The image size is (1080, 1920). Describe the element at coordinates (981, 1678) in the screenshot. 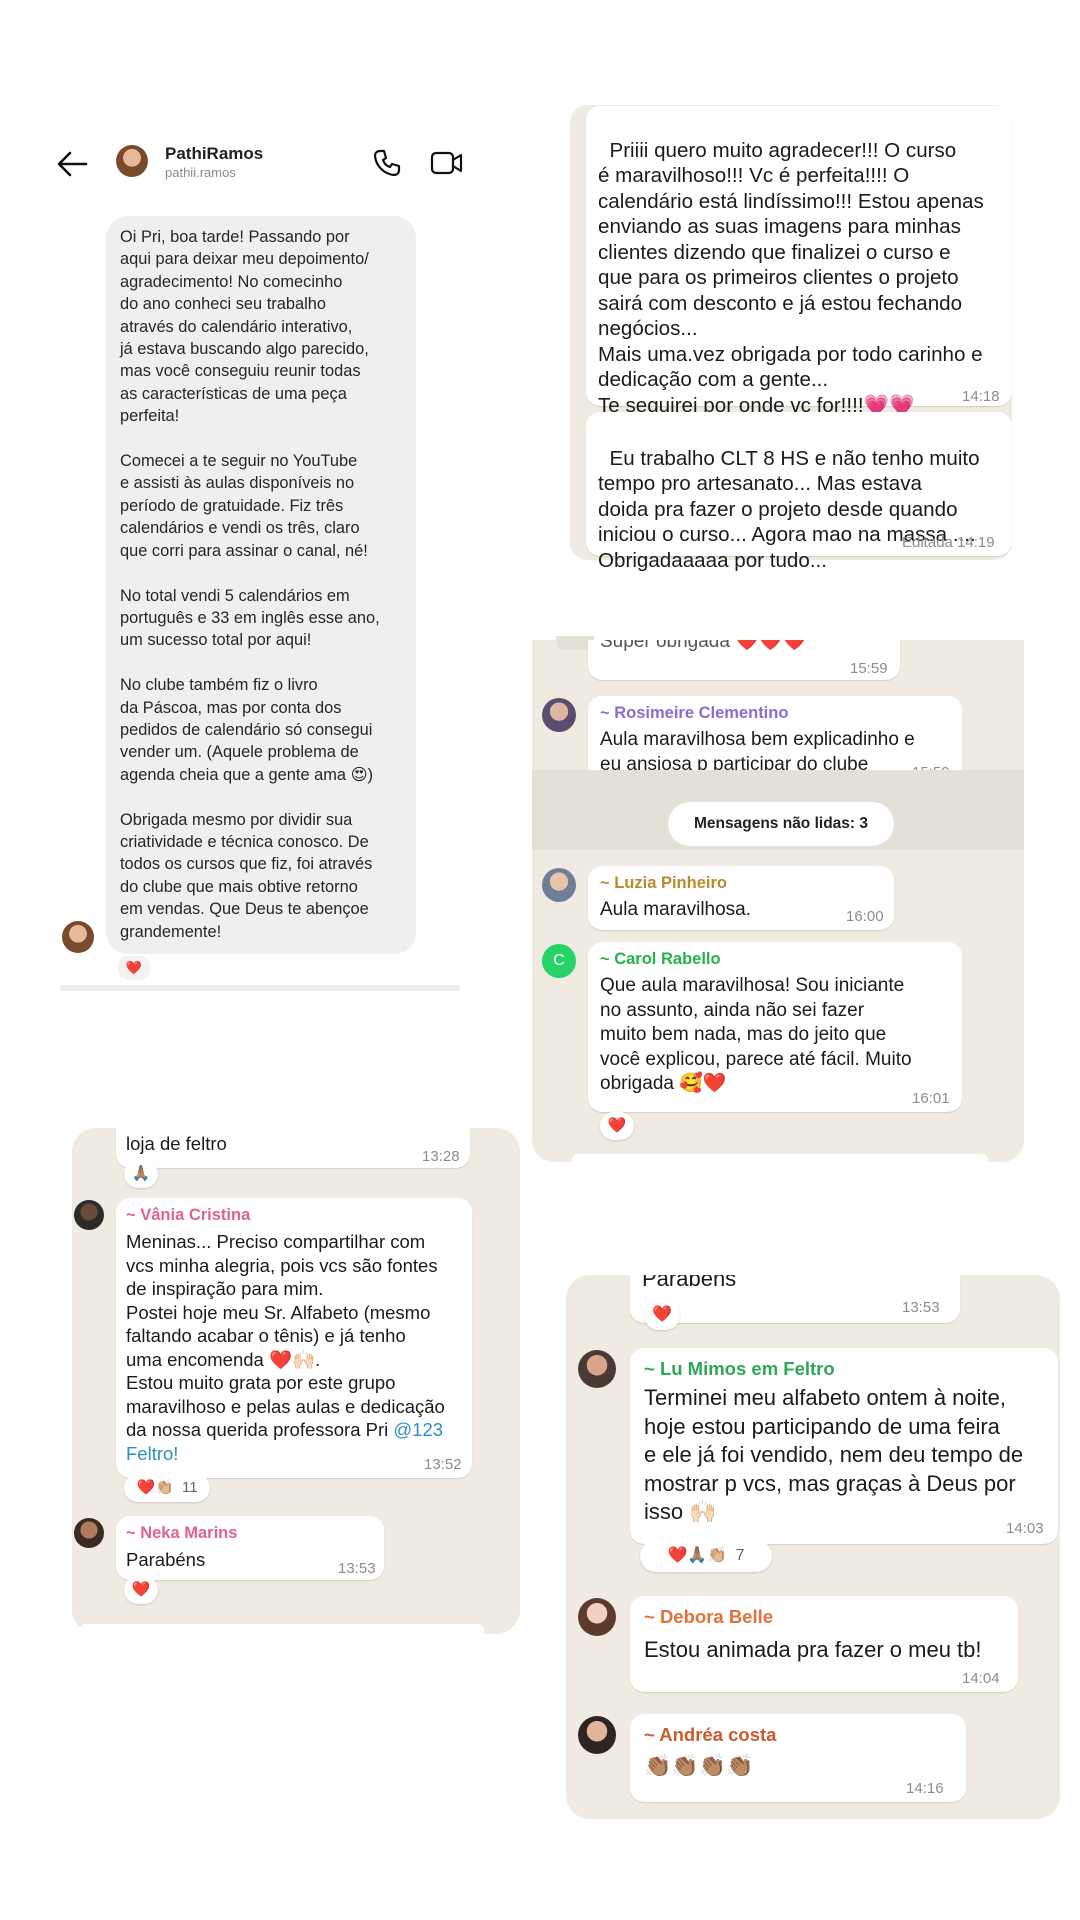

I see `message-time: 14:04` at that location.